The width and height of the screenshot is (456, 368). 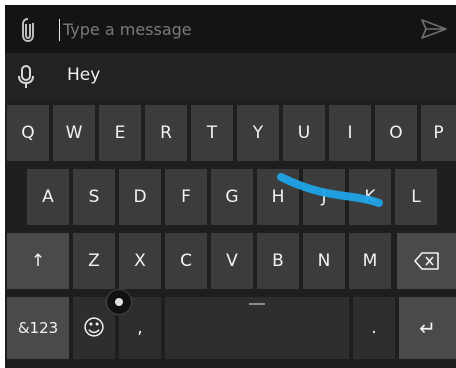 What do you see at coordinates (94, 261) in the screenshot?
I see `key-z: Z` at bounding box center [94, 261].